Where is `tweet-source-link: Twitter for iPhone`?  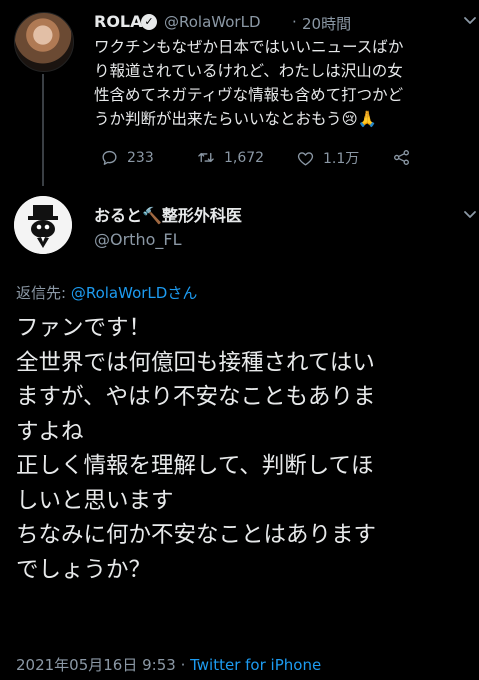
tweet-source-link: Twitter for iPhone is located at coordinates (255, 665).